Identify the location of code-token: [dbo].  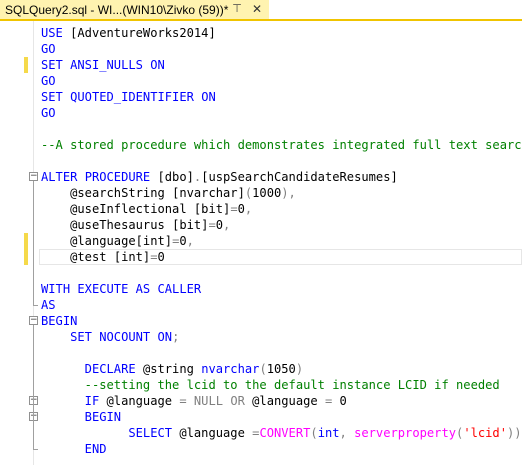
(175, 177).